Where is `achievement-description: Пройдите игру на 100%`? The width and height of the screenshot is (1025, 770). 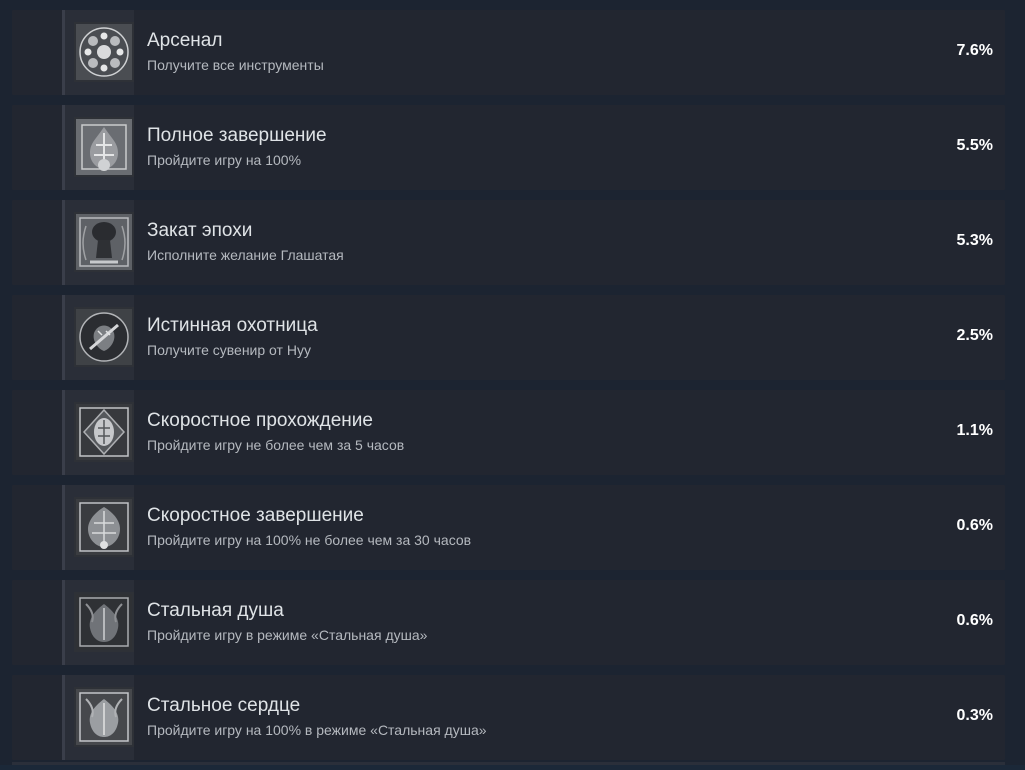
achievement-description: Пройдите игру на 100% is located at coordinates (224, 160).